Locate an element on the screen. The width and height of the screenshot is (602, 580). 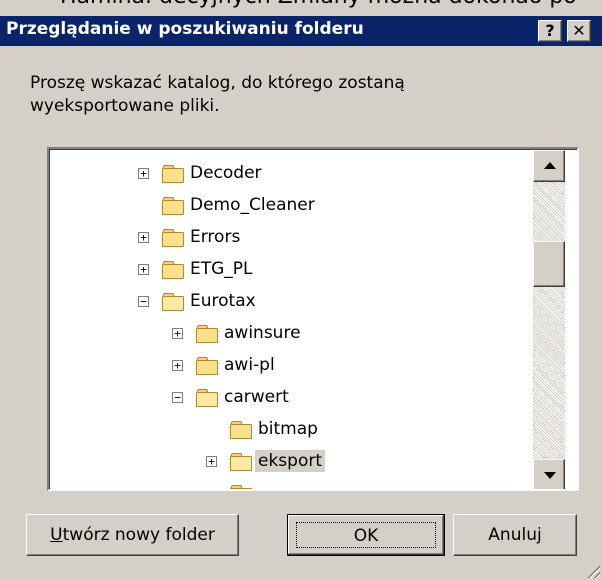
tree-item-label: Demo_Cleaner is located at coordinates (252, 205).